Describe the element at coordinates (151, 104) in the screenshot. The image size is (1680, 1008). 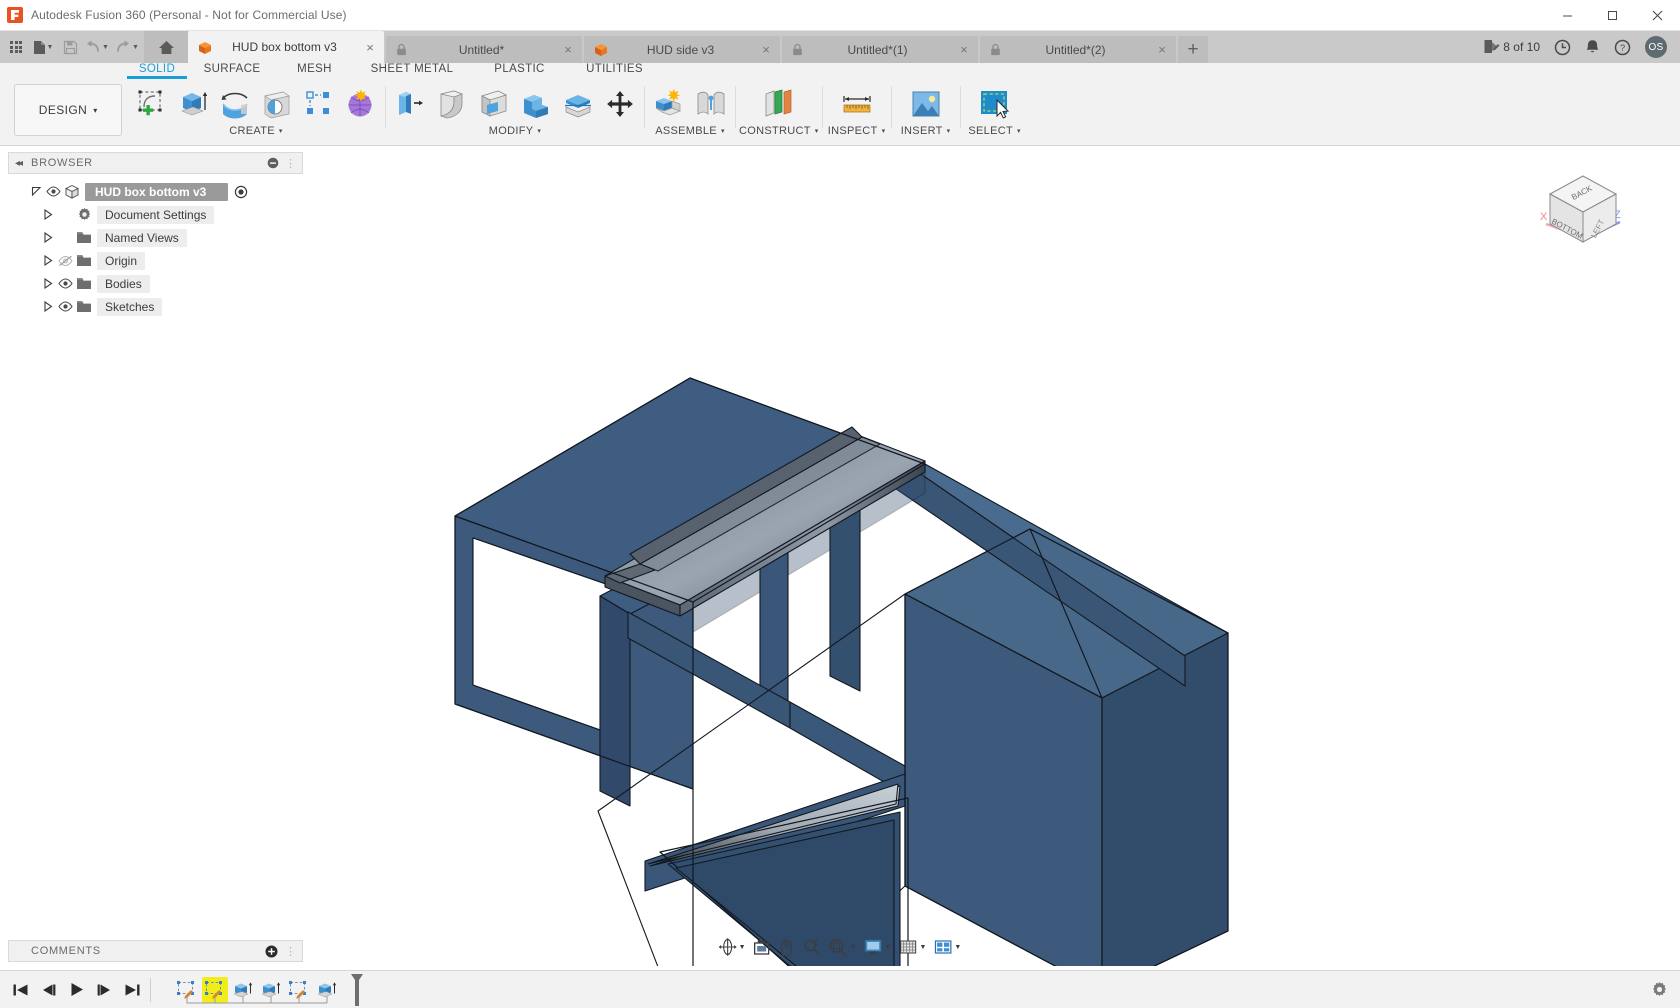
I see `create-sketch-button` at that location.